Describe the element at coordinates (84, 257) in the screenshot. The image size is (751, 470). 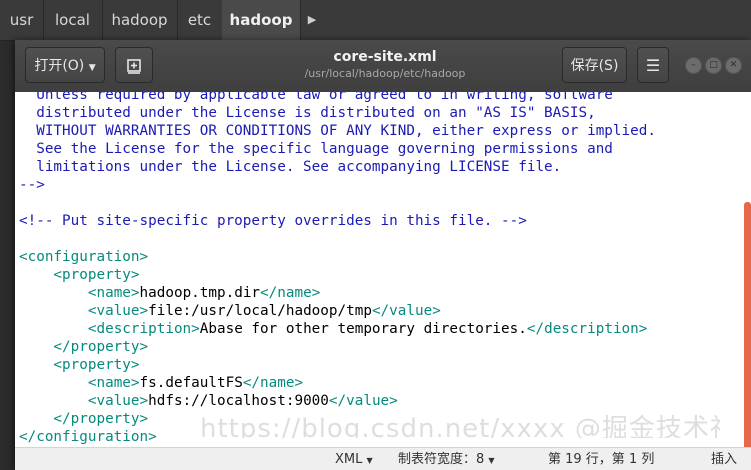
I see `code-line: <configuration>` at that location.